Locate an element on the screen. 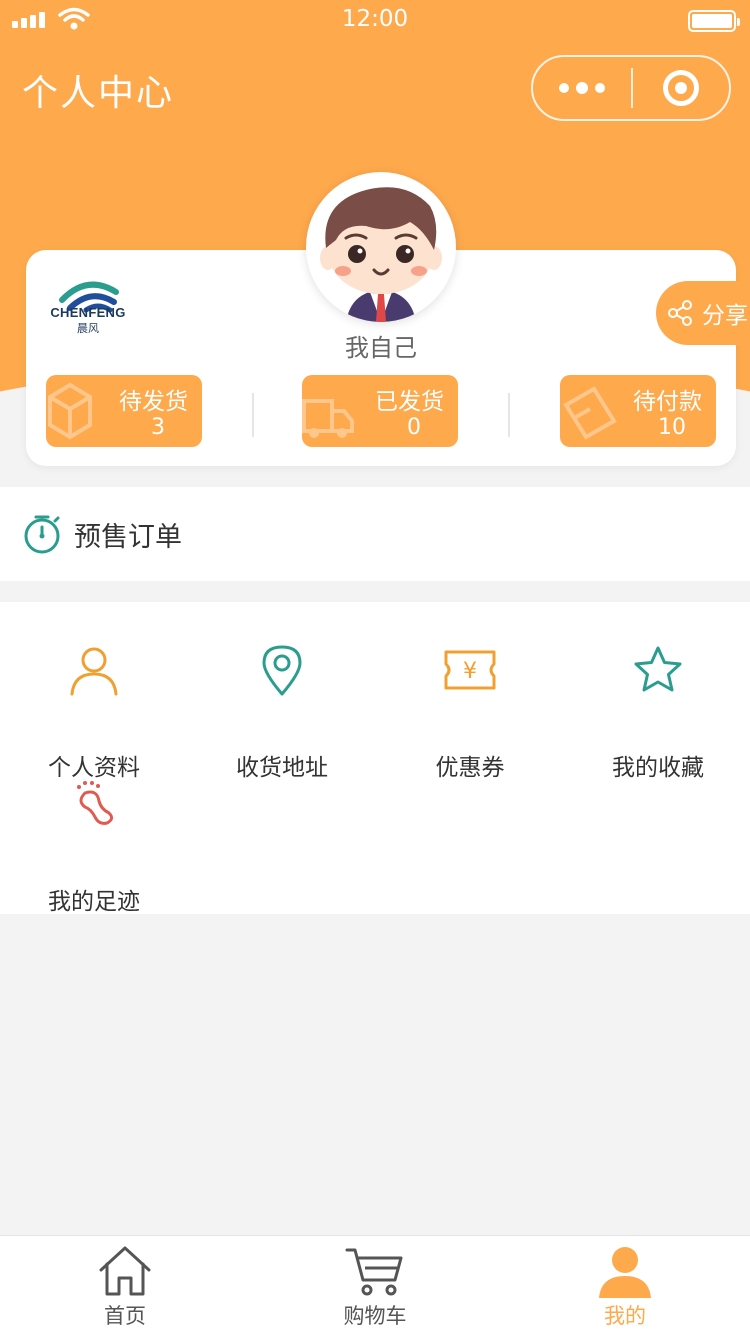 This screenshot has width=750, height=1334. stat-pending-payment: 待付款 10 is located at coordinates (638, 411).